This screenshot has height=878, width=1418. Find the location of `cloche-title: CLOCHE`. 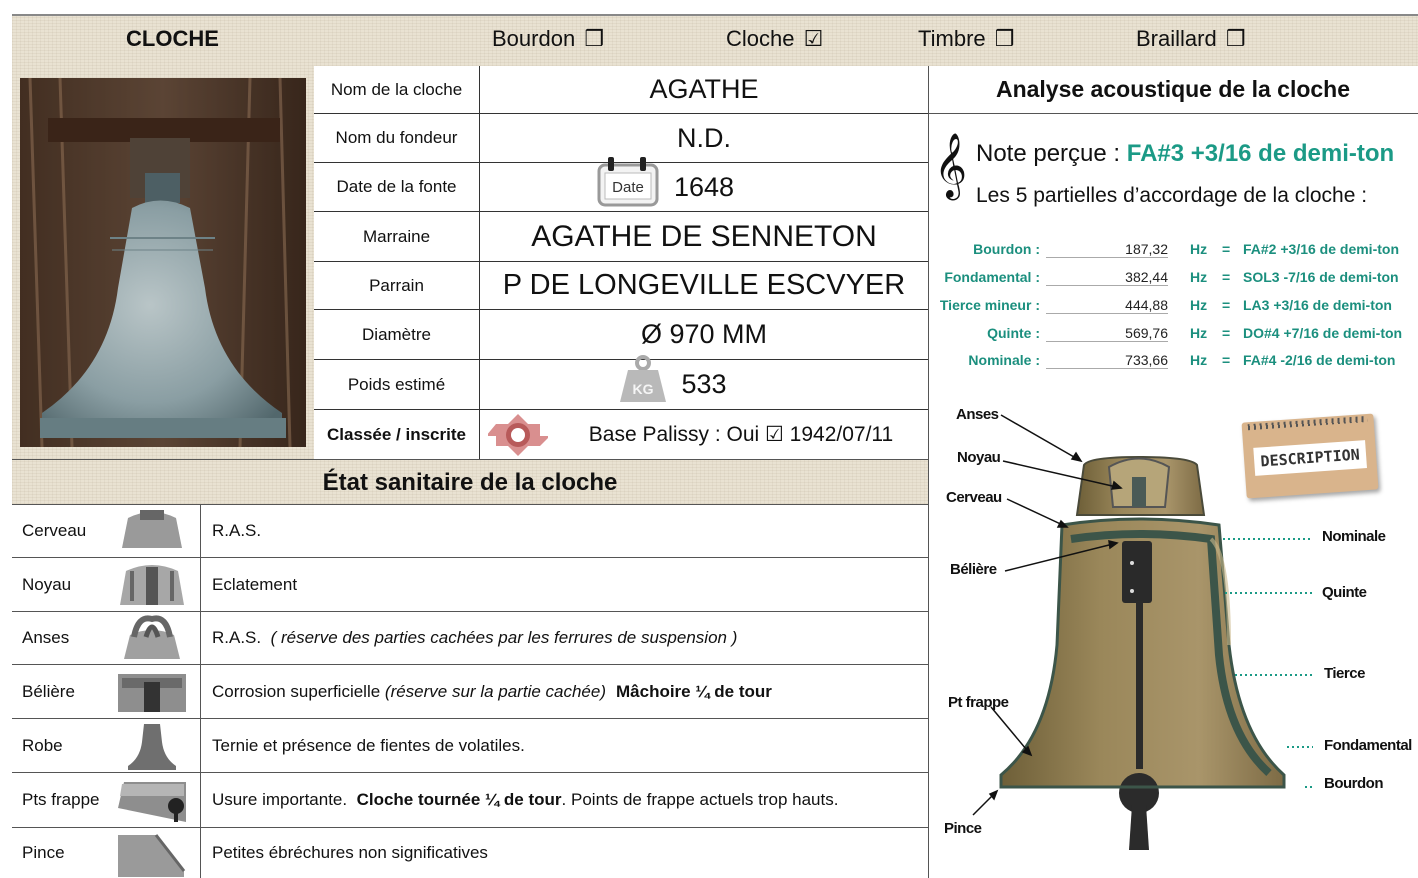

cloche-title: CLOCHE is located at coordinates (172, 38).